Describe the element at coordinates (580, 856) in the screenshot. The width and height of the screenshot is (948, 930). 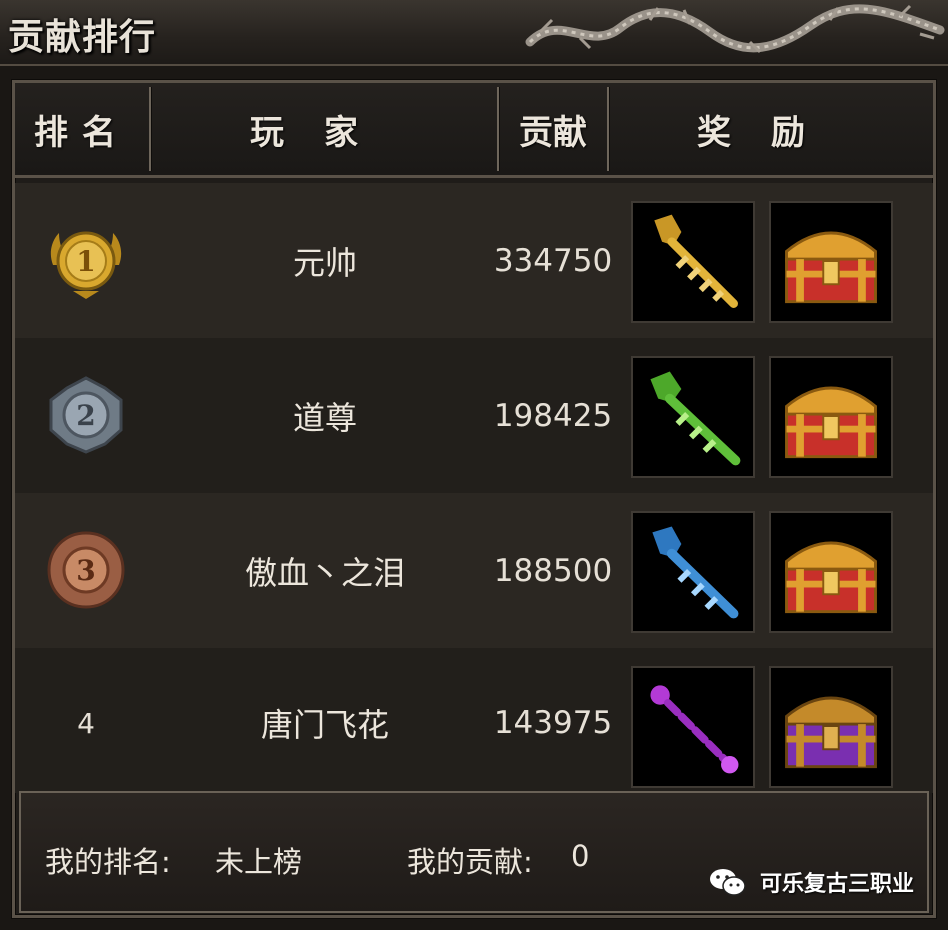
I see `my-contribution-value: 0` at that location.